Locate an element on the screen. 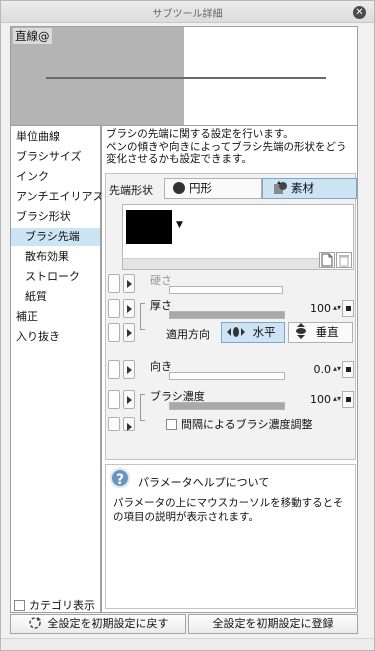  reset-icon is located at coordinates (35, 626).